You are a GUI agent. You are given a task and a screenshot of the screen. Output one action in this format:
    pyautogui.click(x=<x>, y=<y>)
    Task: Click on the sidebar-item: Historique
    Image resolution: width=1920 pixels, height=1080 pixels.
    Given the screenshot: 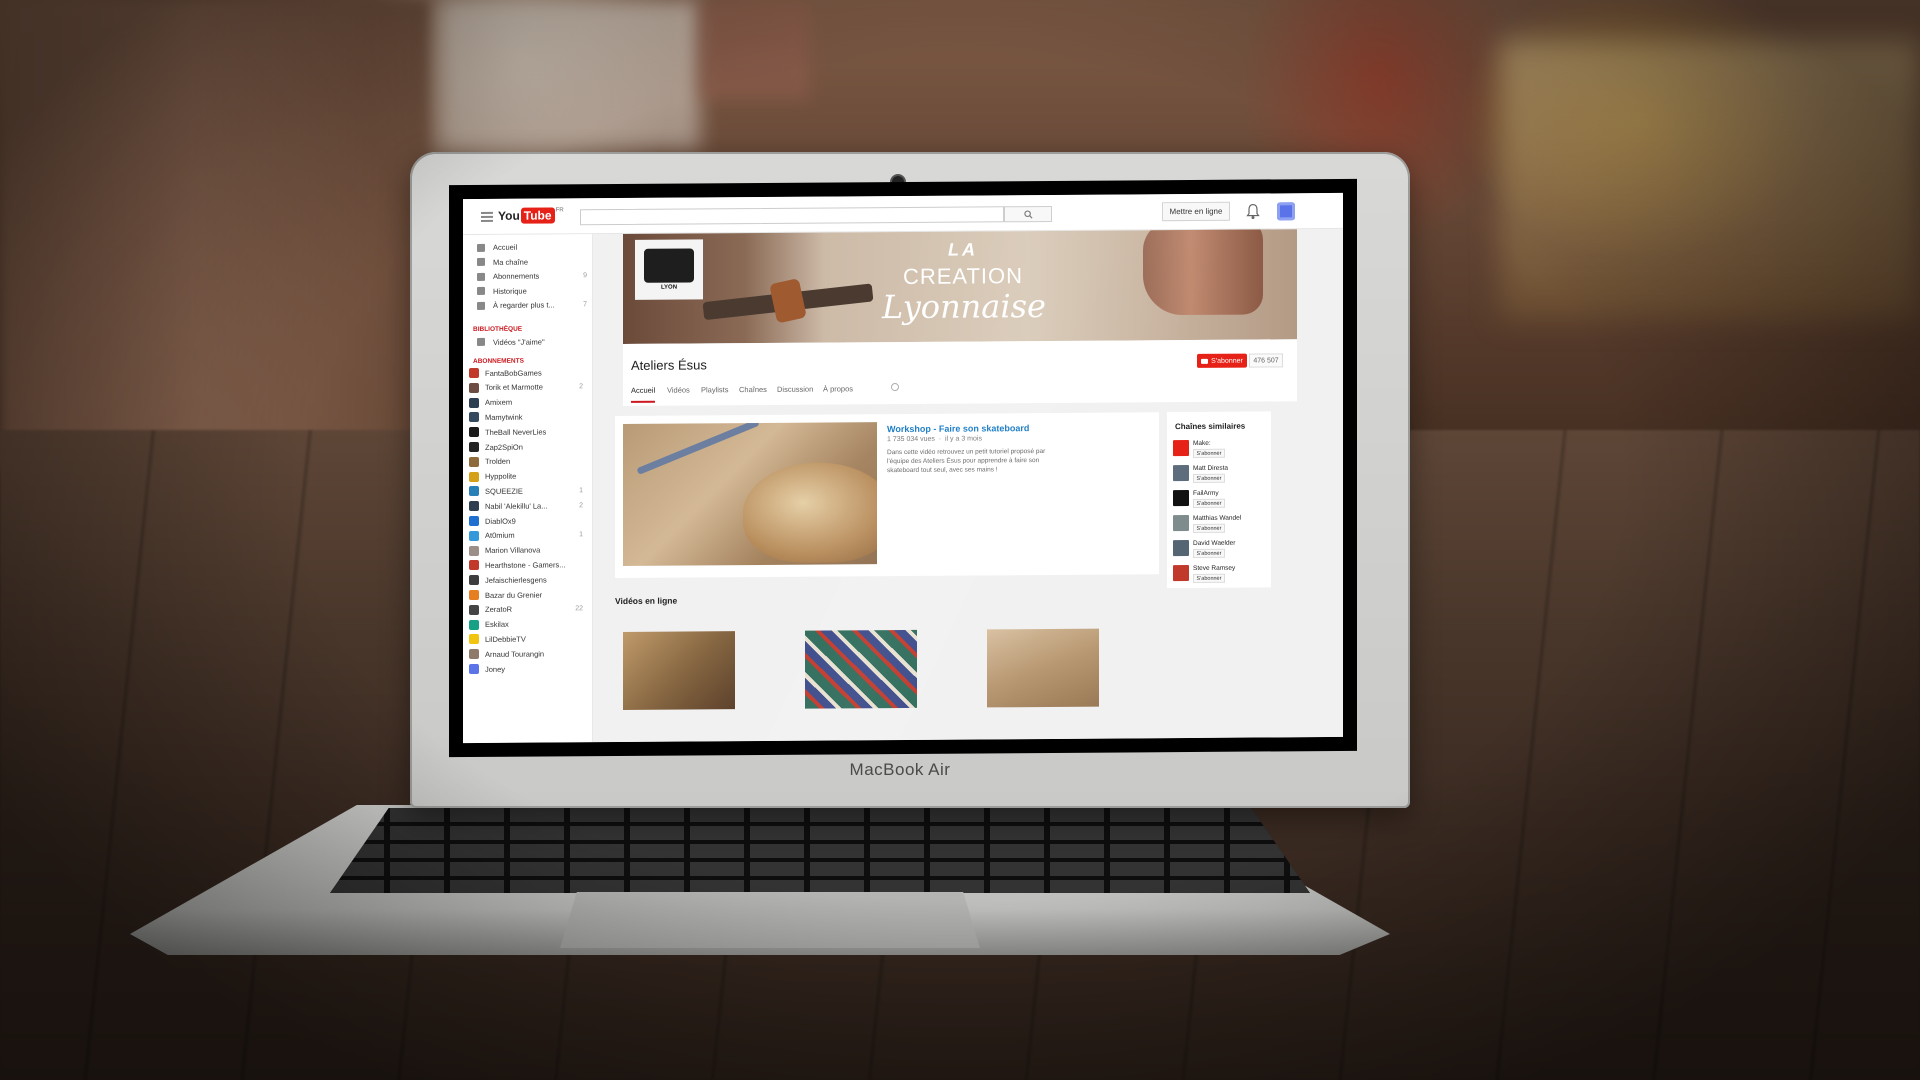 What is the action you would take?
    pyautogui.click(x=532, y=291)
    